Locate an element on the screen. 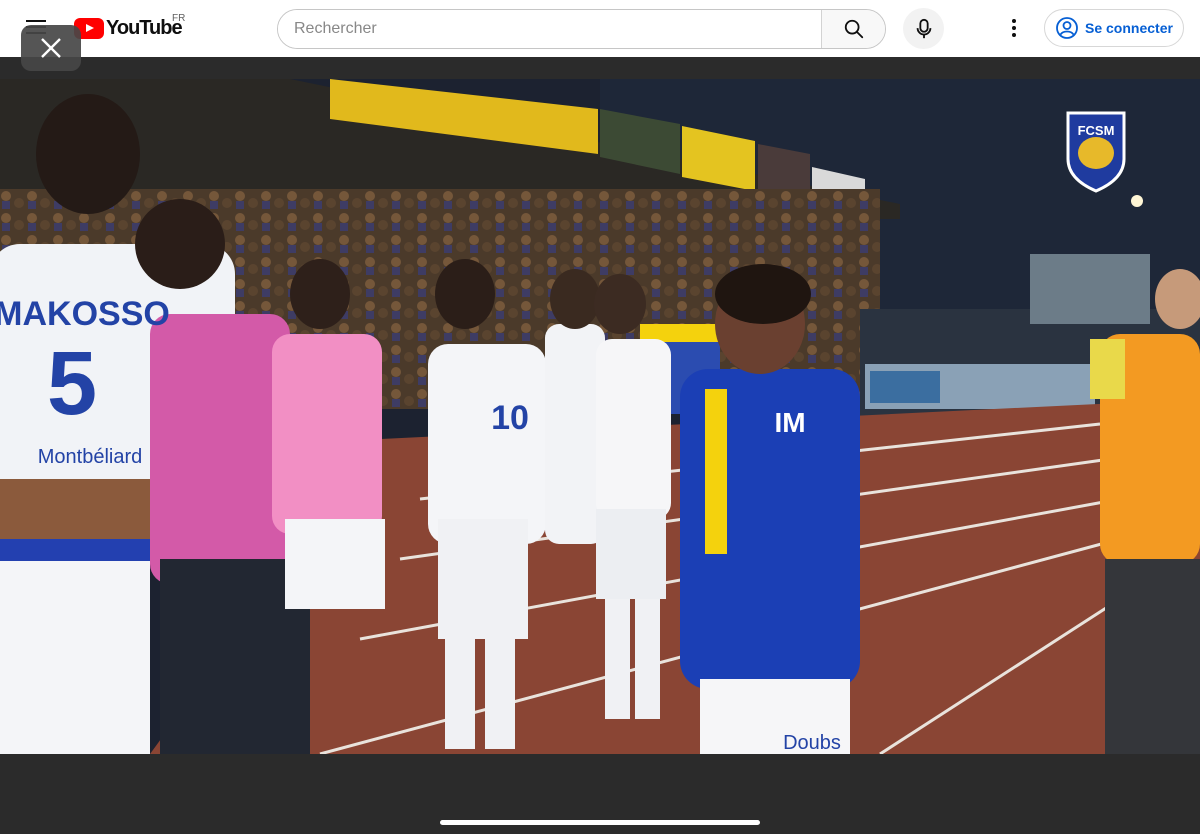  search-bar is located at coordinates (581, 29).